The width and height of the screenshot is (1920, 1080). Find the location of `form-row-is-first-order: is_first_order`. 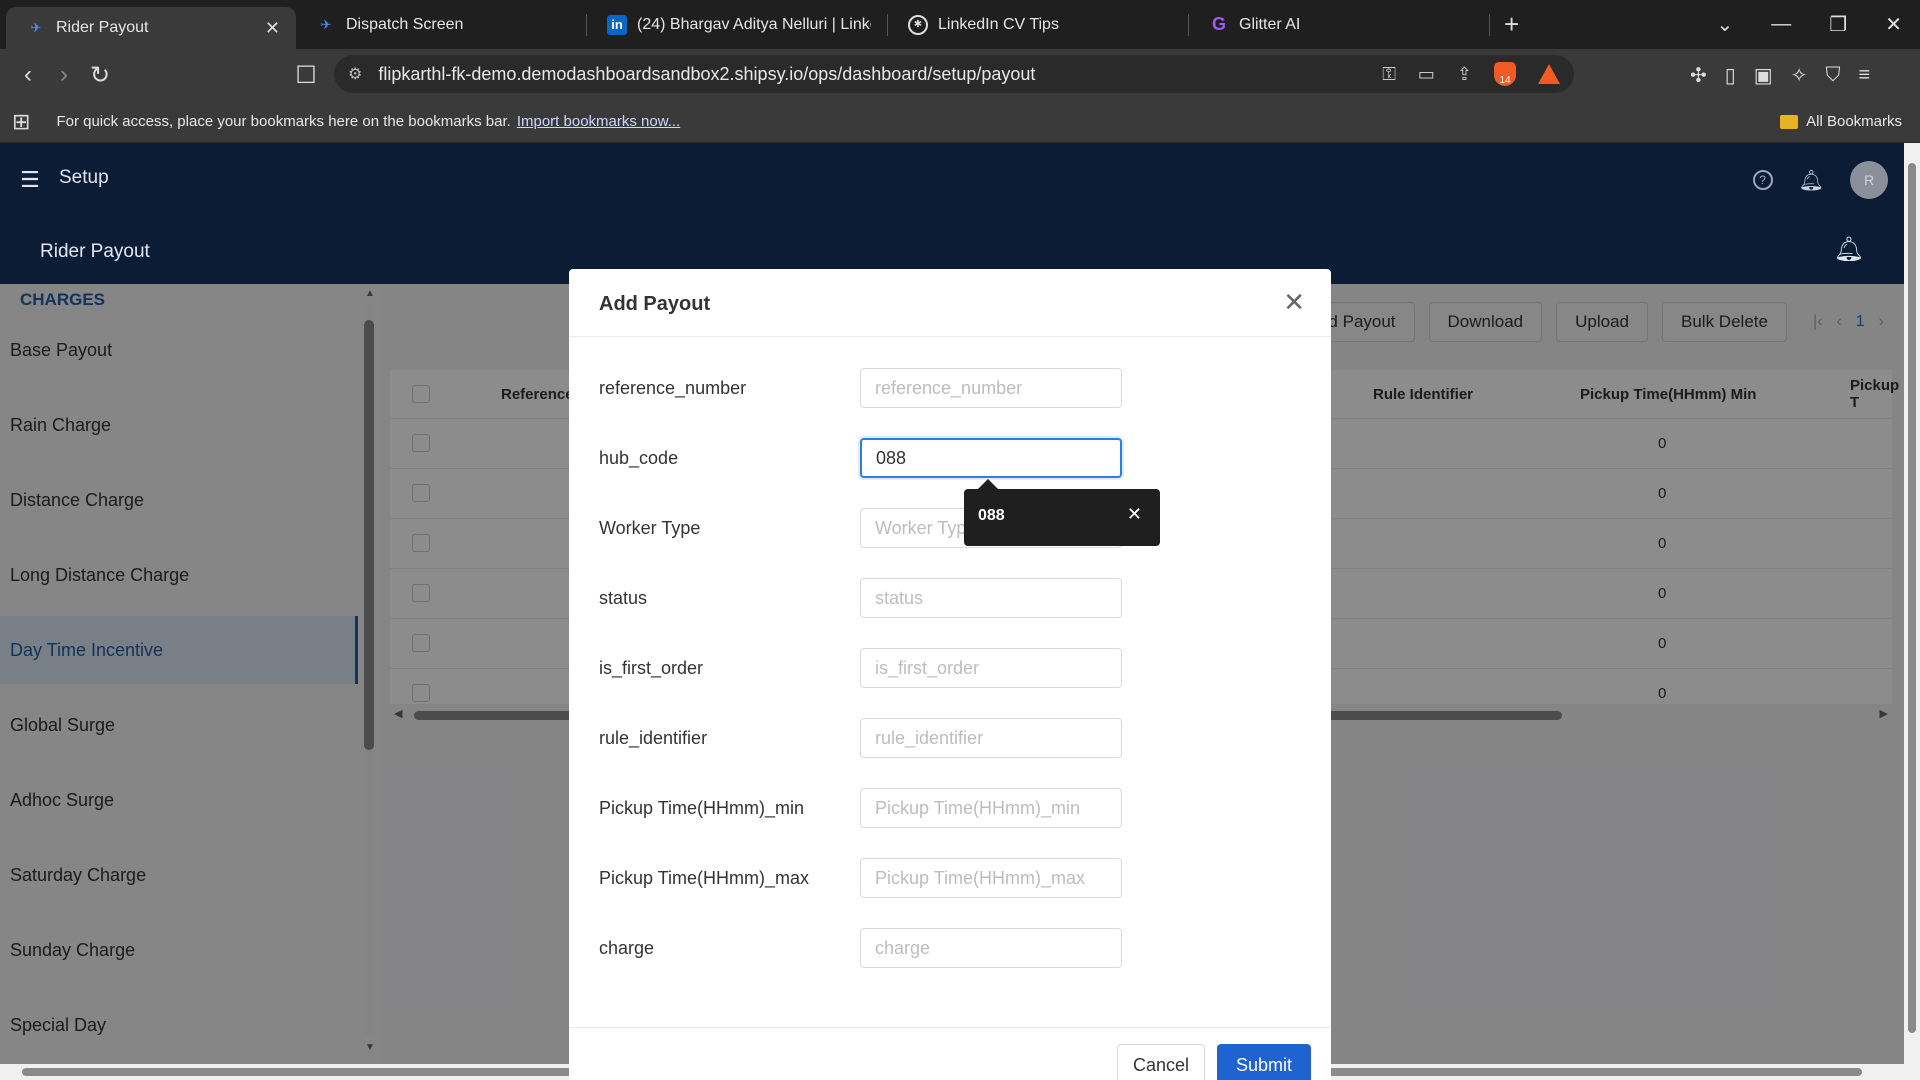

form-row-is-first-order: is_first_order is located at coordinates (949, 668).